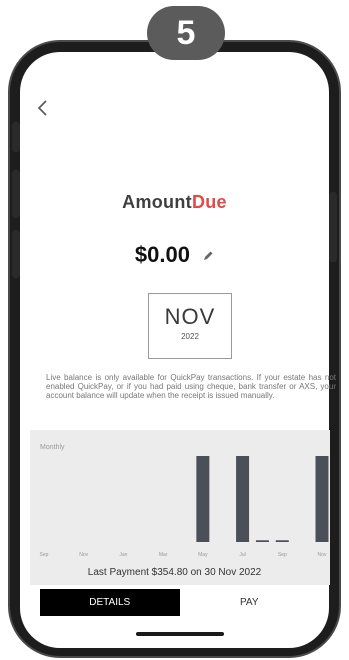 The width and height of the screenshot is (349, 660). What do you see at coordinates (162, 254) in the screenshot?
I see `amount-value: $0.00` at bounding box center [162, 254].